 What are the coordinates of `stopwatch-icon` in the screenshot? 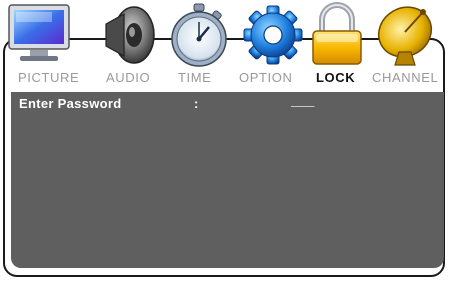 It's located at (199, 35).